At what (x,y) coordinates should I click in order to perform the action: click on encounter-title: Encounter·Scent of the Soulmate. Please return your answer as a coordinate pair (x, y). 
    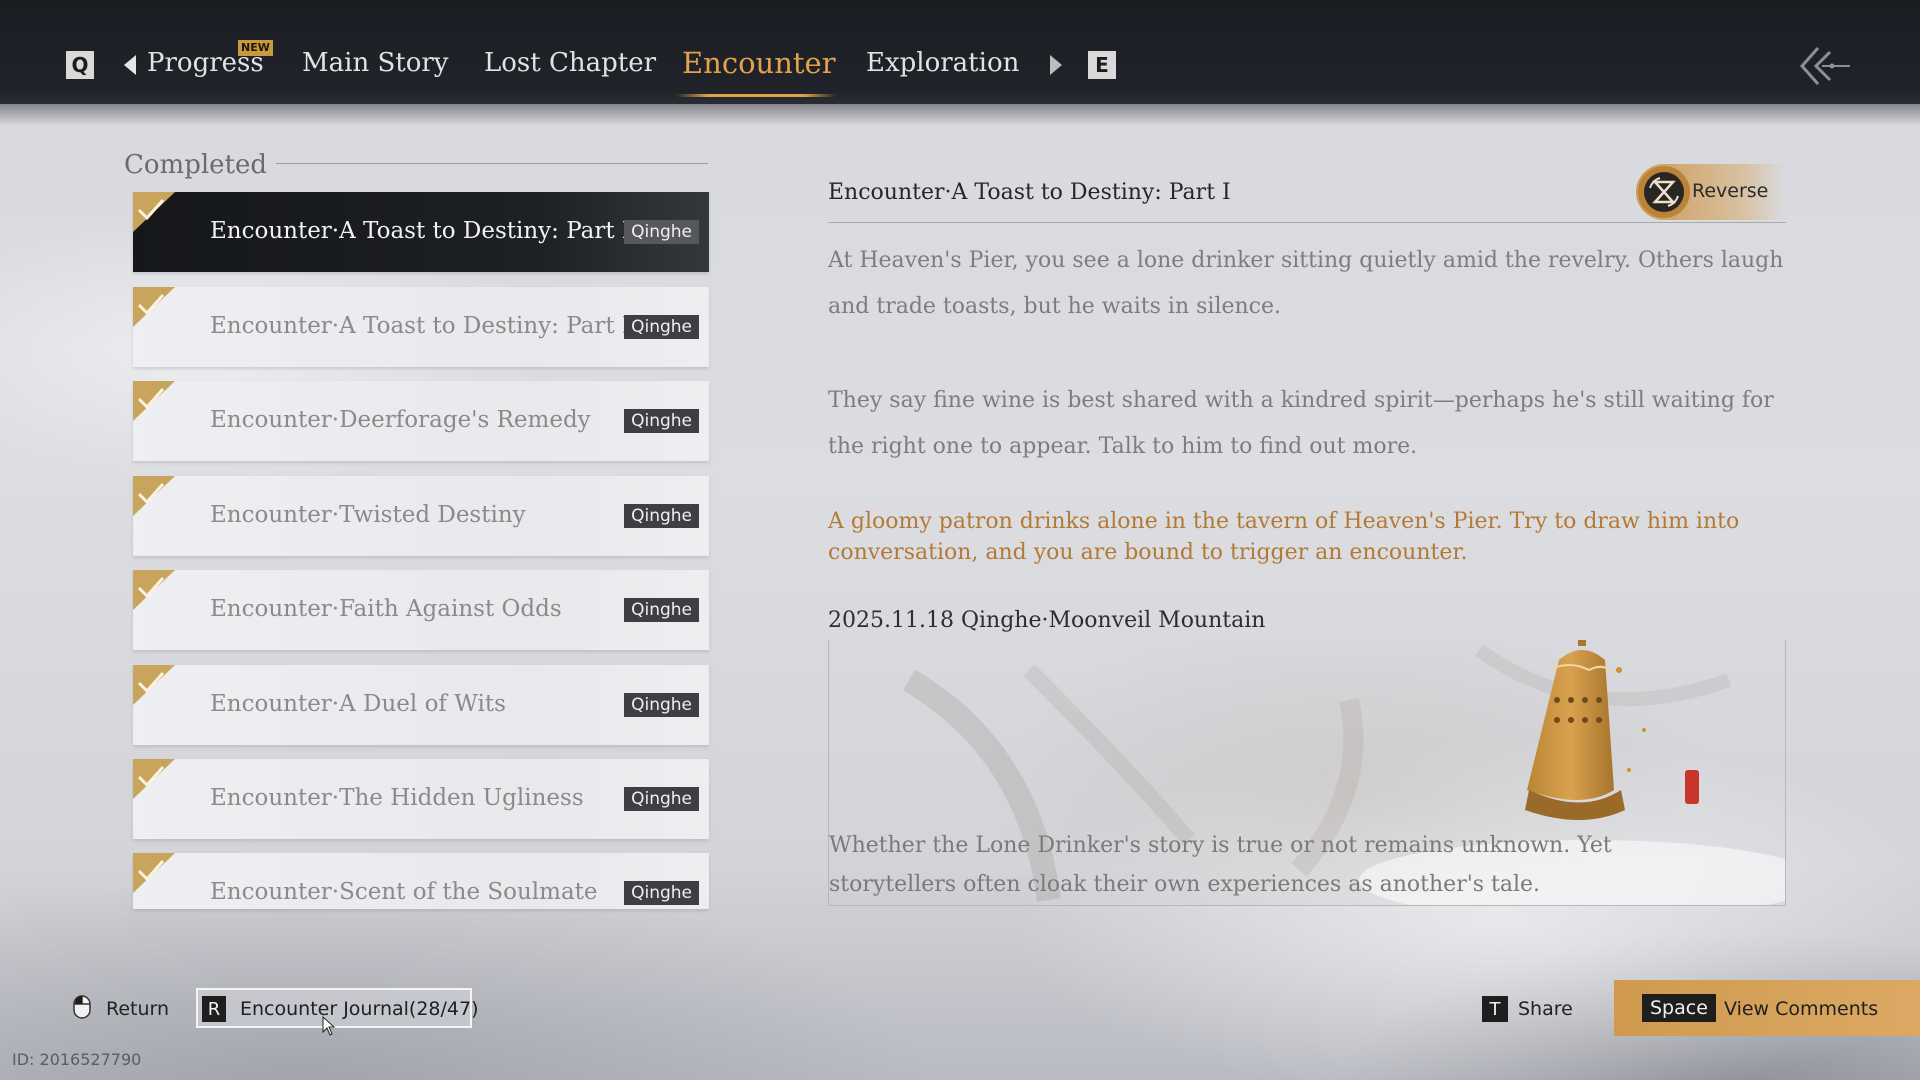
    Looking at the image, I should click on (404, 892).